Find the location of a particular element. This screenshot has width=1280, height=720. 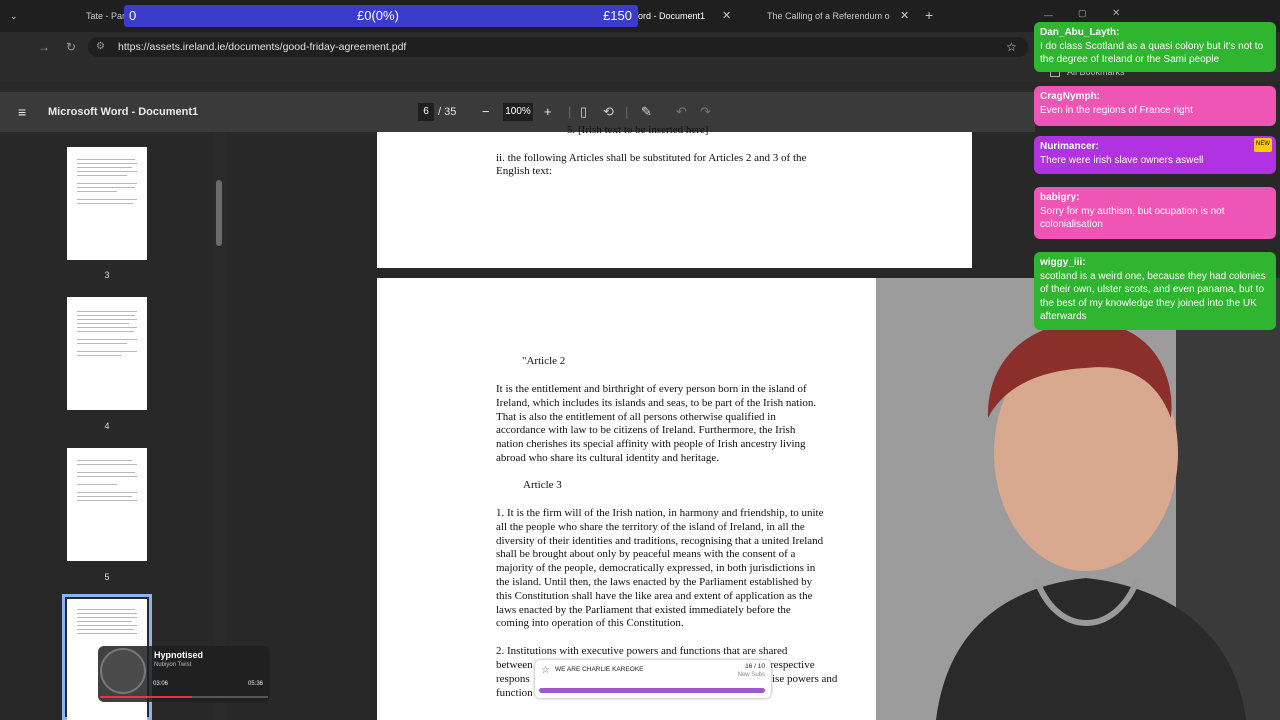

page5-line-2: English text: is located at coordinates (524, 171).